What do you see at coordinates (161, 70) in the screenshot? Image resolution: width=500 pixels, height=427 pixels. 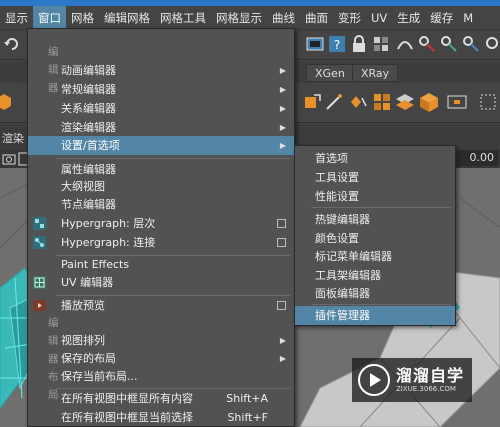 I see `menu-item-animation-editors: 动画编辑器 ▶` at bounding box center [161, 70].